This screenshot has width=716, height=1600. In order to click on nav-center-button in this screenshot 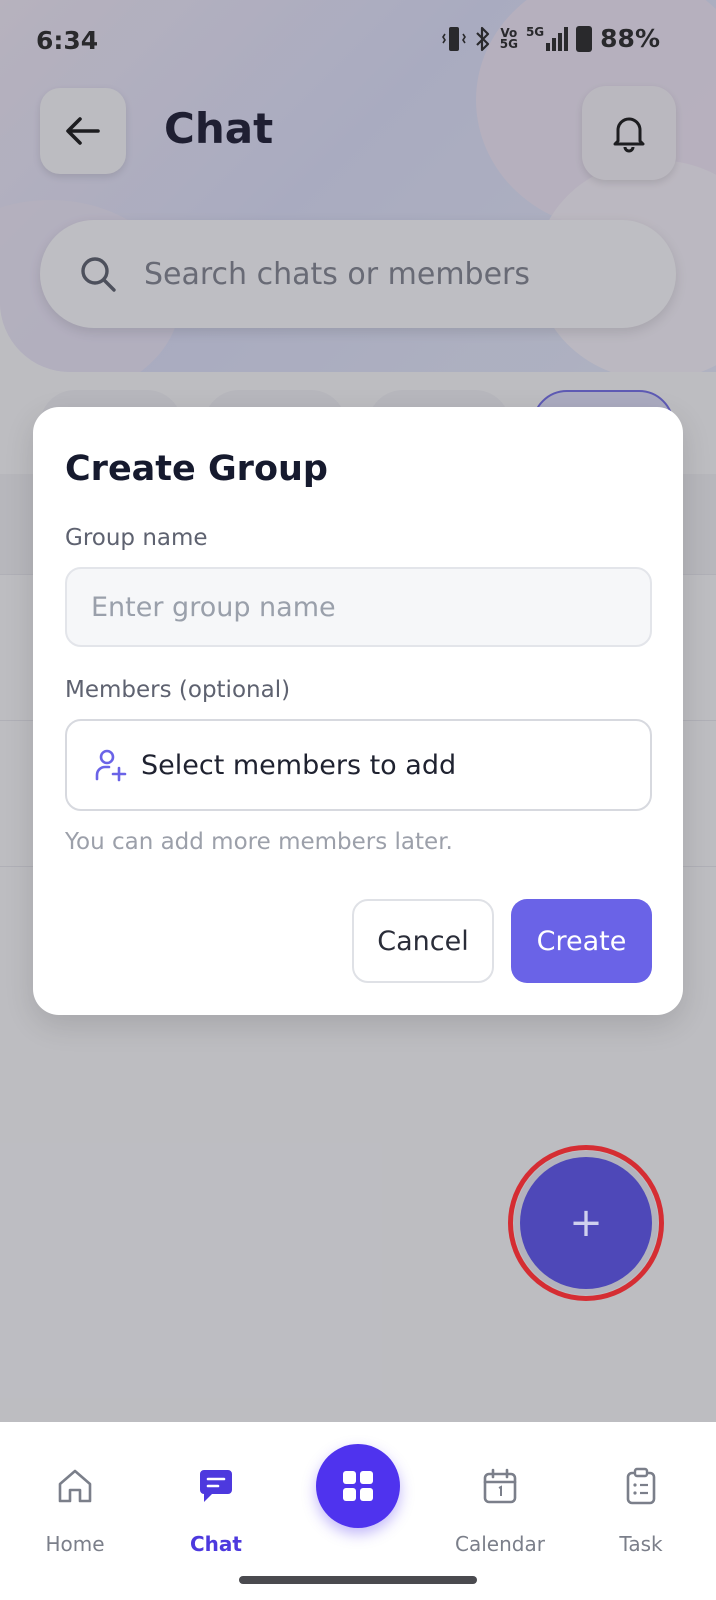, I will do `click(358, 1486)`.